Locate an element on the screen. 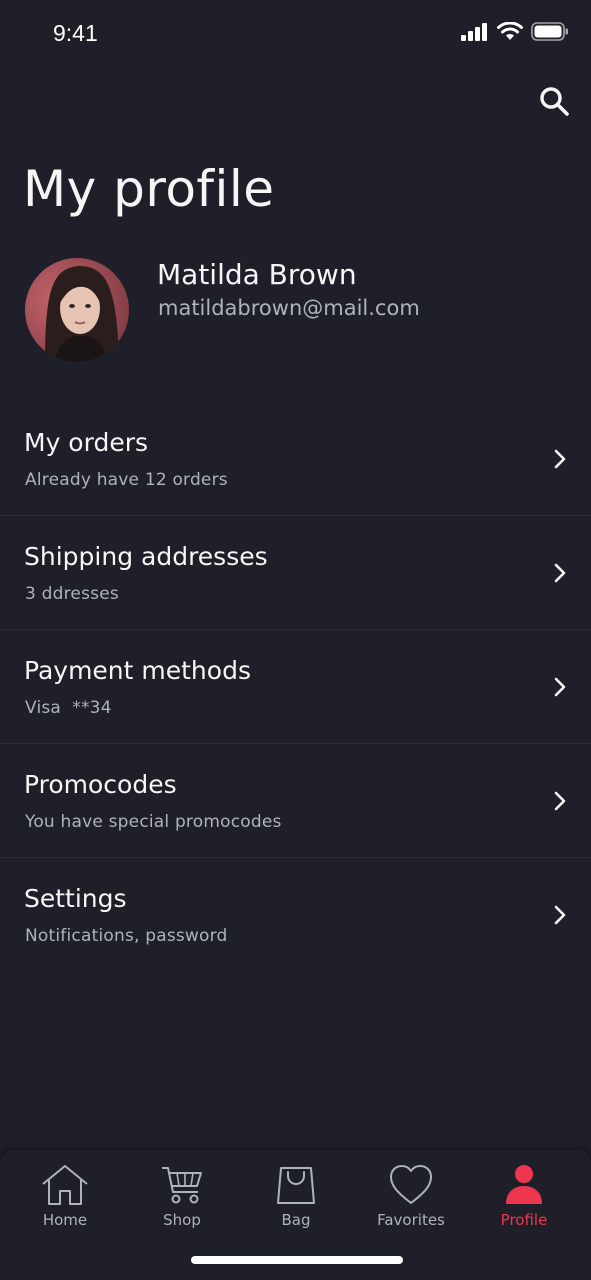 The image size is (591, 1280). bag-icon is located at coordinates (296, 1185).